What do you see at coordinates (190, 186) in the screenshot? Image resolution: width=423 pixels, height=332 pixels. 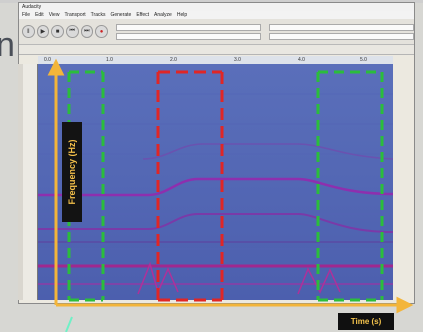 I see `red-region` at bounding box center [190, 186].